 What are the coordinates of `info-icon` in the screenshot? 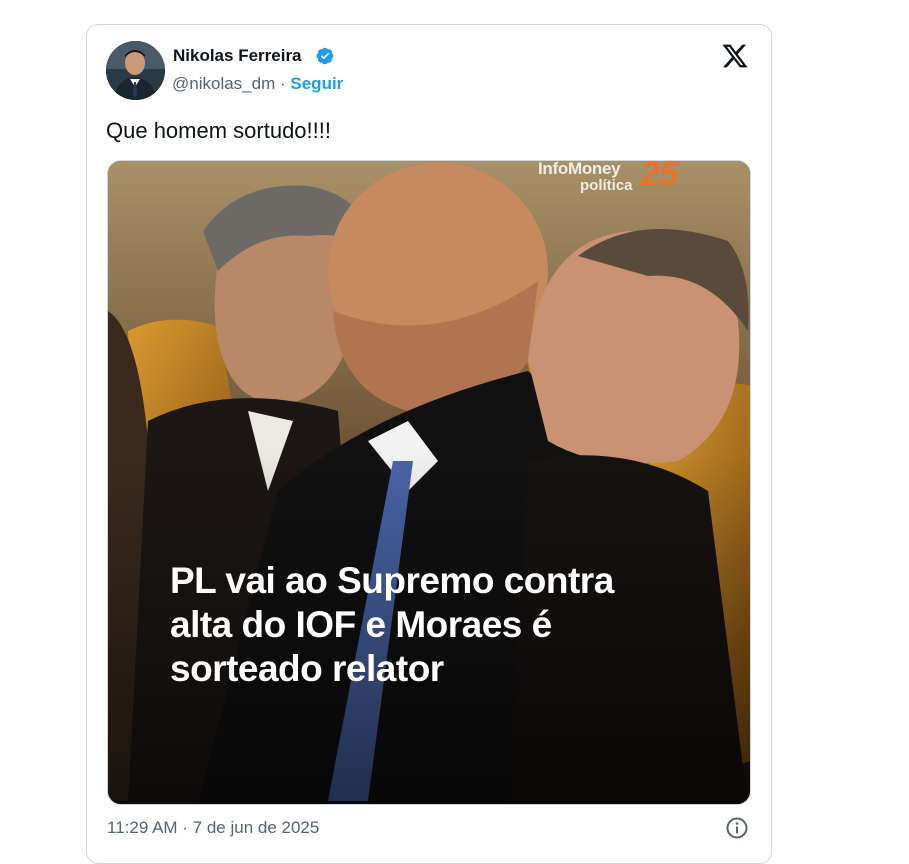 It's located at (737, 828).